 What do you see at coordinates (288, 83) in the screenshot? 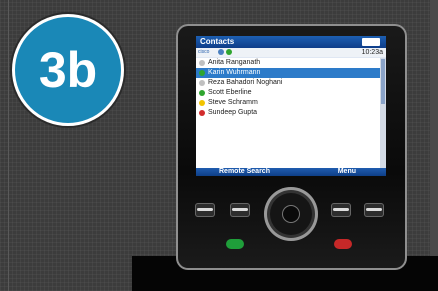
I see `contact-row: Reza Bahadori Noghani` at bounding box center [288, 83].